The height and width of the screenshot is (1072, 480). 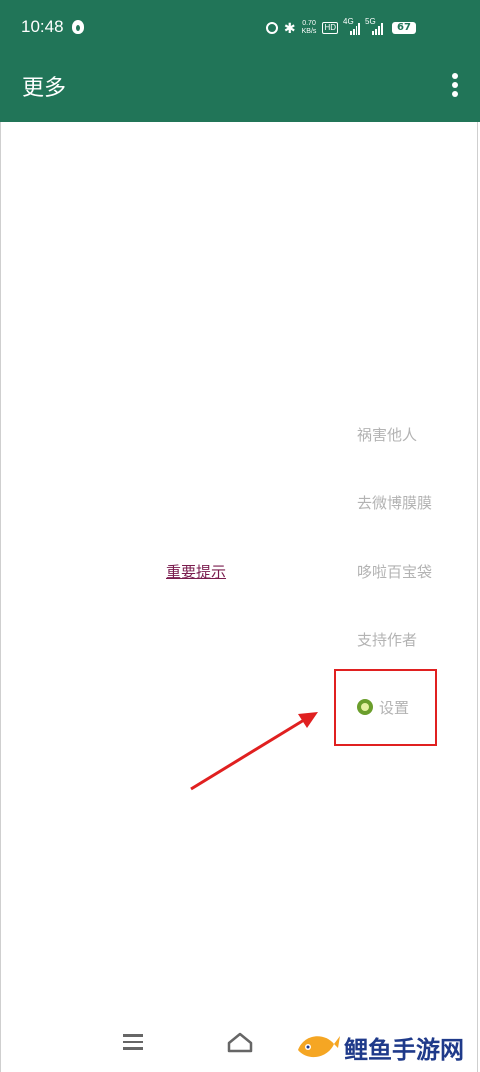 What do you see at coordinates (133, 1044) in the screenshot?
I see `recent-apps-icon` at bounding box center [133, 1044].